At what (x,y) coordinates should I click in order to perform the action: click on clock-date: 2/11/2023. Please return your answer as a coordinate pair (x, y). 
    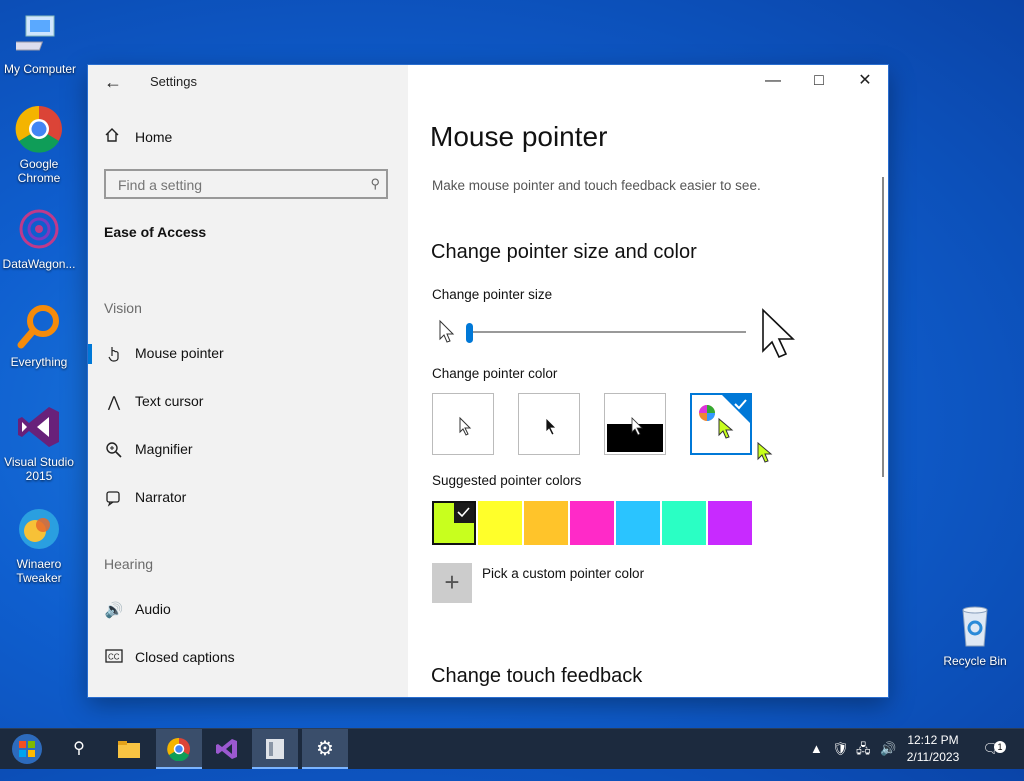
    Looking at the image, I should click on (933, 757).